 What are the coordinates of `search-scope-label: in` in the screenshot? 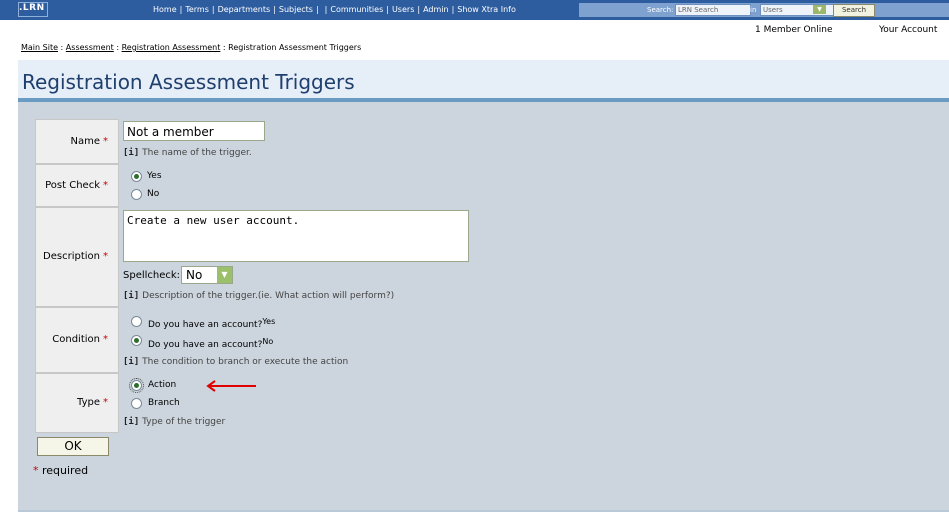 It's located at (753, 10).